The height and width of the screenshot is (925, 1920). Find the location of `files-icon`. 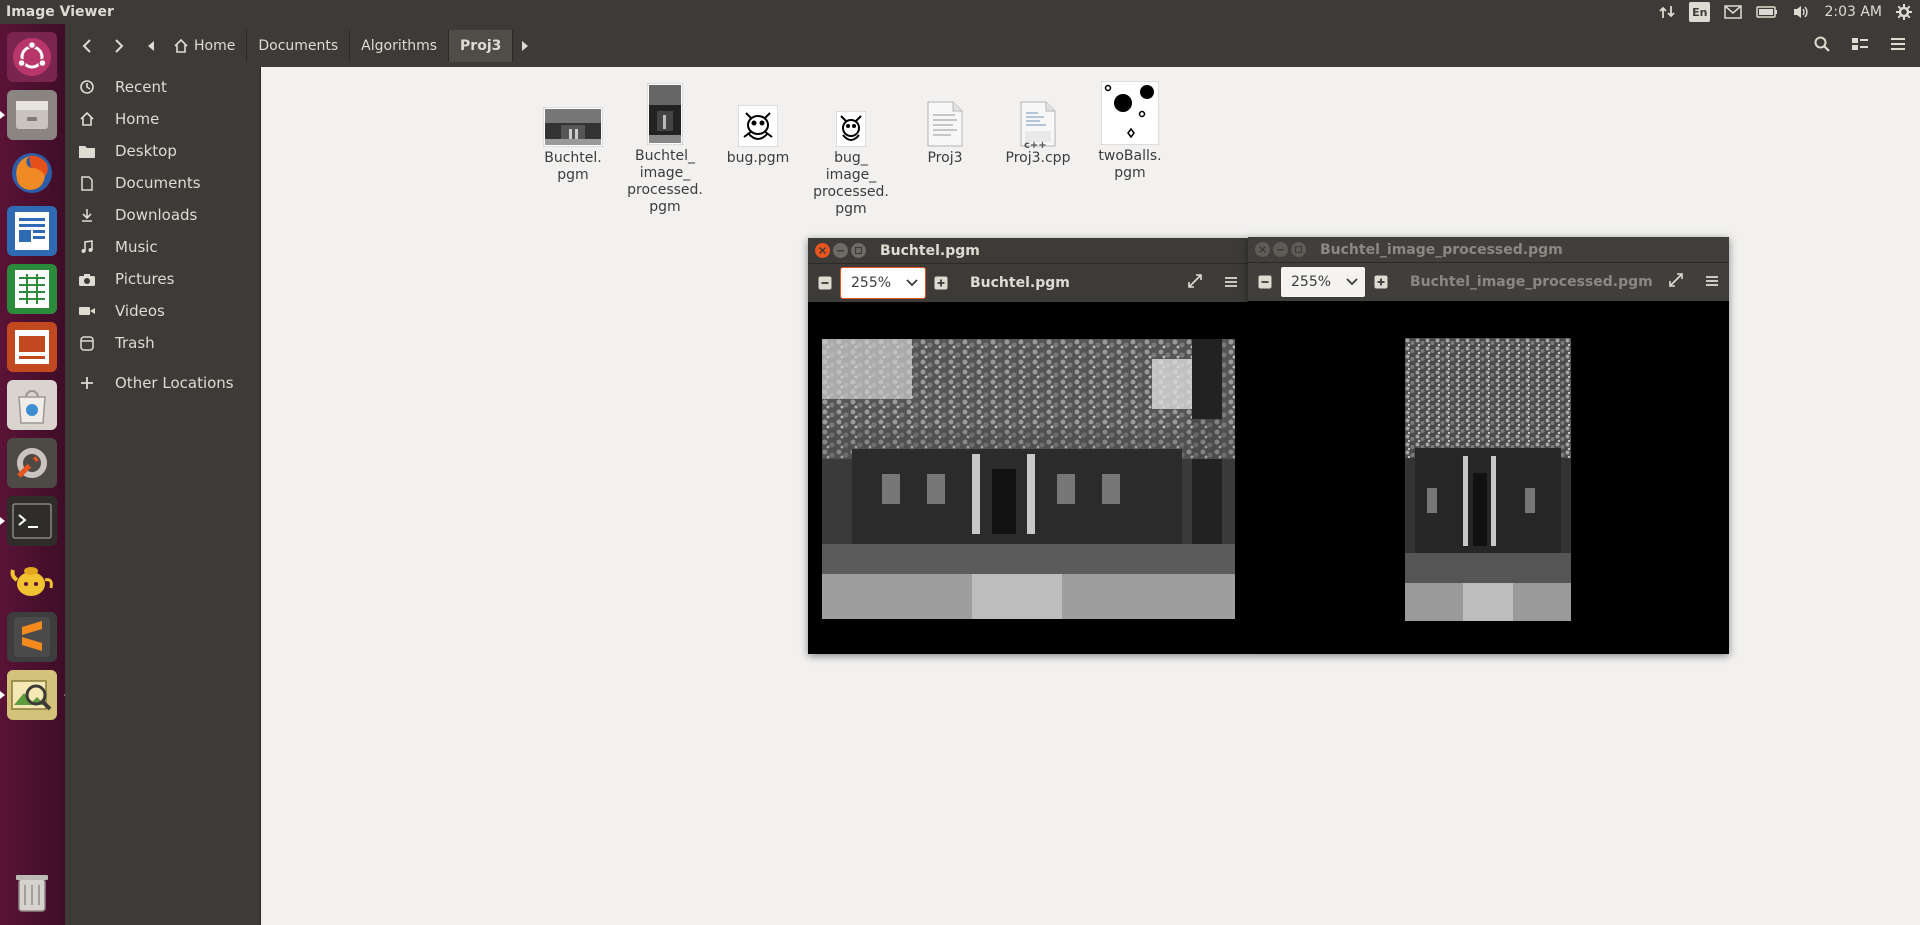

files-icon is located at coordinates (28, 115).